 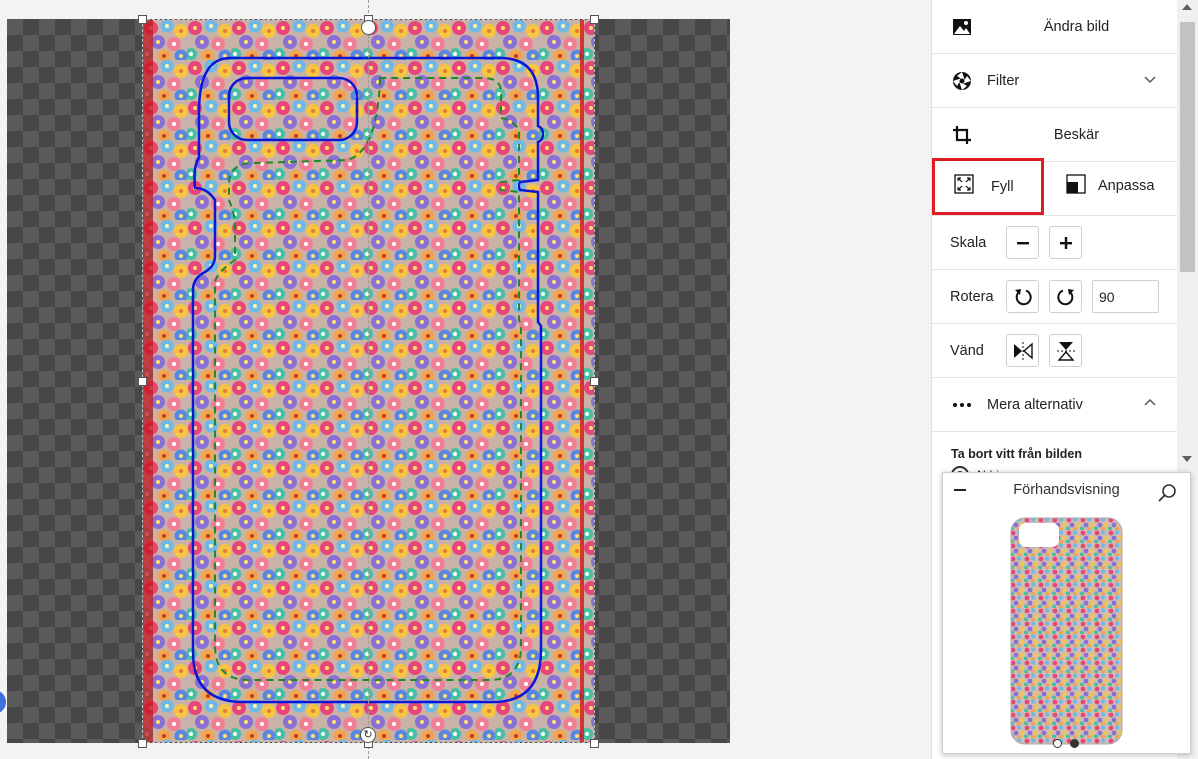 I want to click on rotation-handle-bottom: ↻, so click(x=368, y=735).